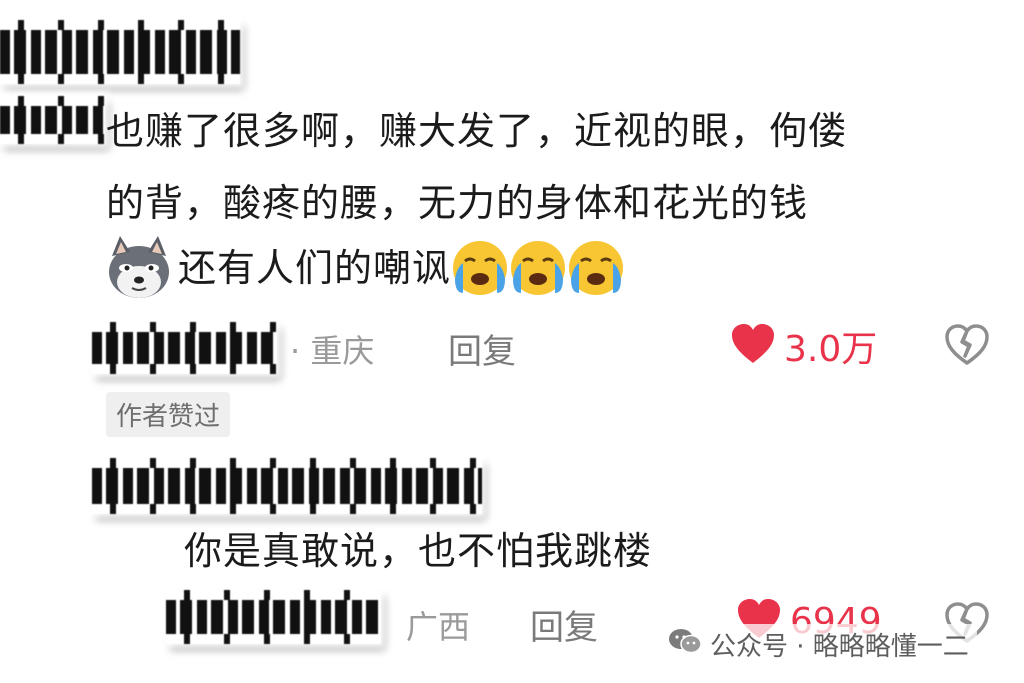  I want to click on wechat-official-account-watermark: 公众号 · 略略略懂一二, so click(818, 644).